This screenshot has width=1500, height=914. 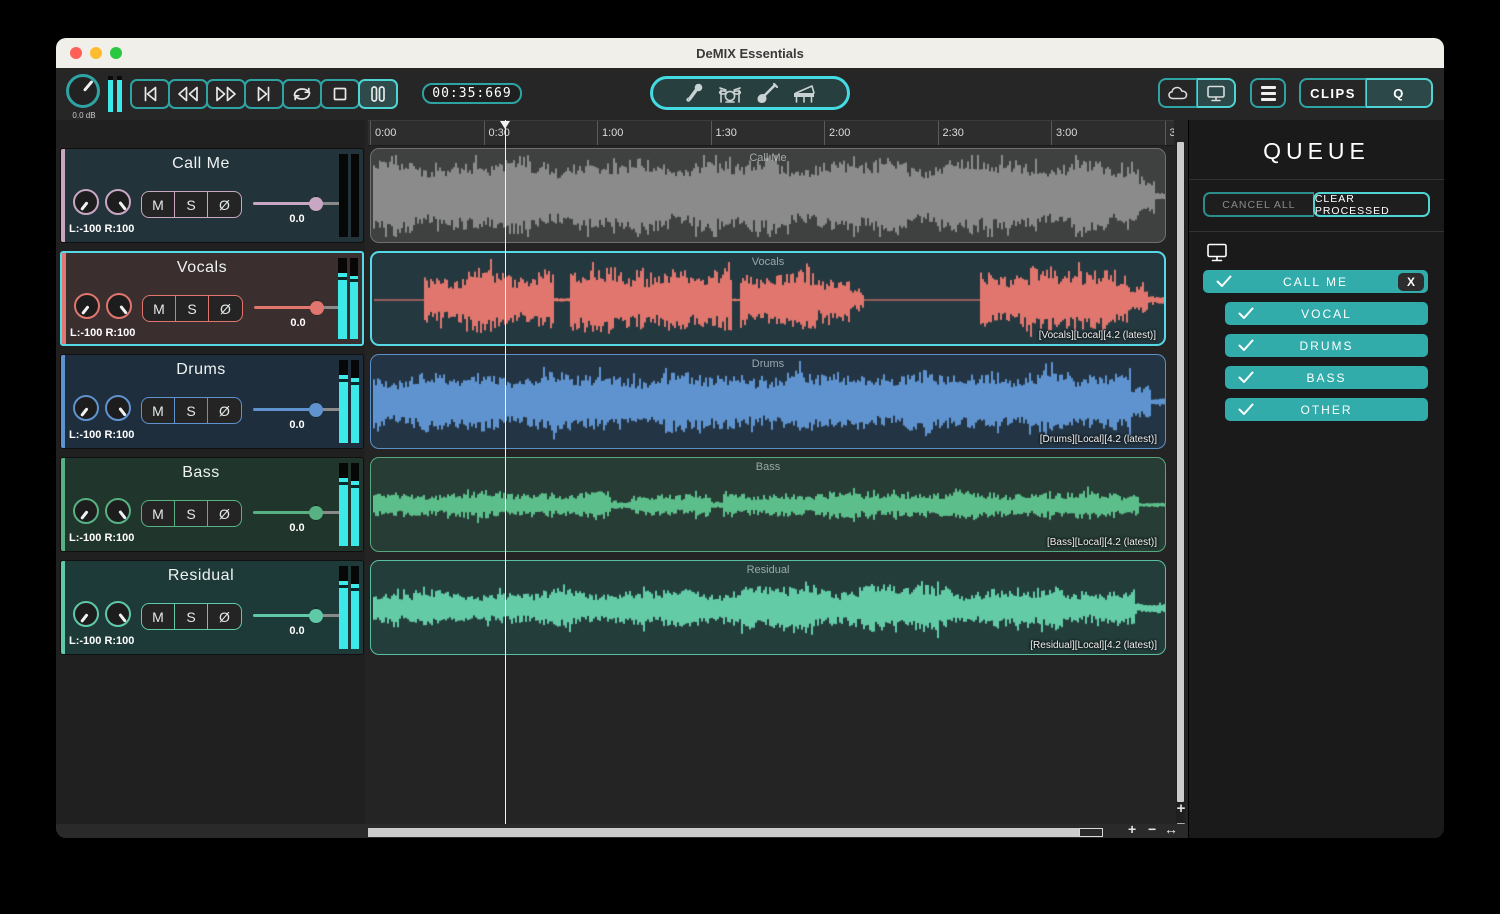 What do you see at coordinates (96, 53) in the screenshot?
I see `minimize-window-button` at bounding box center [96, 53].